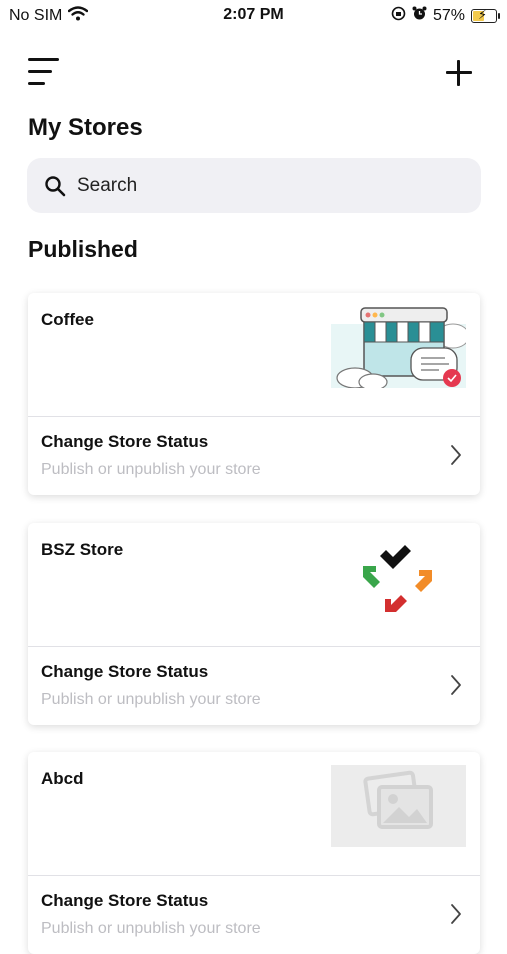 The width and height of the screenshot is (507, 954). Describe the element at coordinates (85, 127) in the screenshot. I see `page-title: My Stores` at that location.